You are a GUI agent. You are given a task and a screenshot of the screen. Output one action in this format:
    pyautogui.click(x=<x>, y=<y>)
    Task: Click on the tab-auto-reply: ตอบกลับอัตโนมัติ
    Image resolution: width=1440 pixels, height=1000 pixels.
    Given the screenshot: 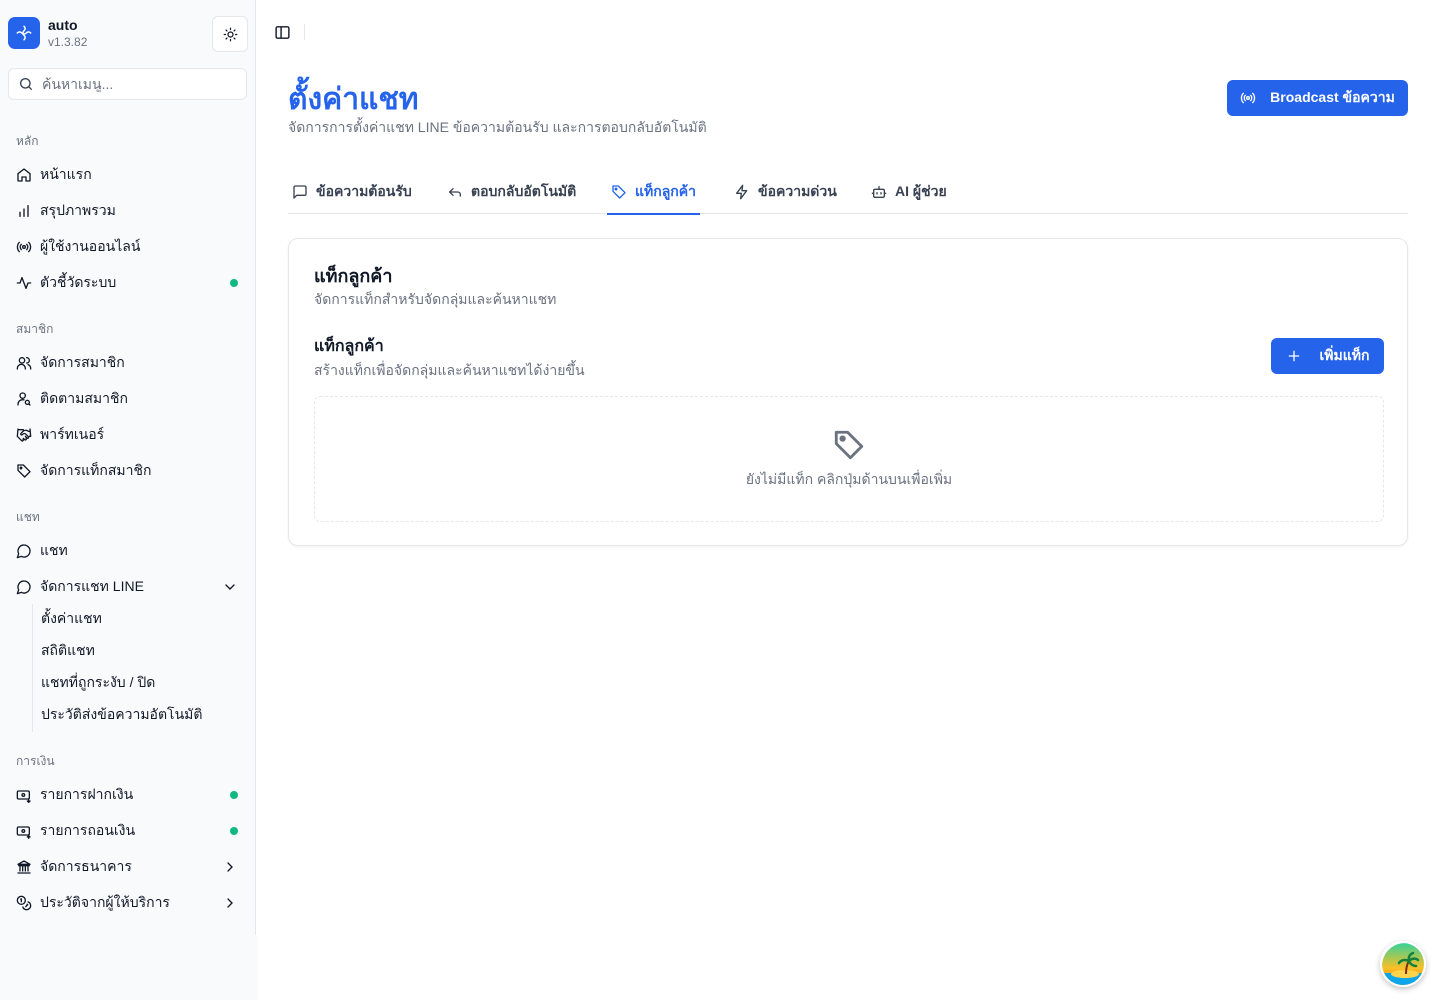 What is the action you would take?
    pyautogui.click(x=511, y=192)
    